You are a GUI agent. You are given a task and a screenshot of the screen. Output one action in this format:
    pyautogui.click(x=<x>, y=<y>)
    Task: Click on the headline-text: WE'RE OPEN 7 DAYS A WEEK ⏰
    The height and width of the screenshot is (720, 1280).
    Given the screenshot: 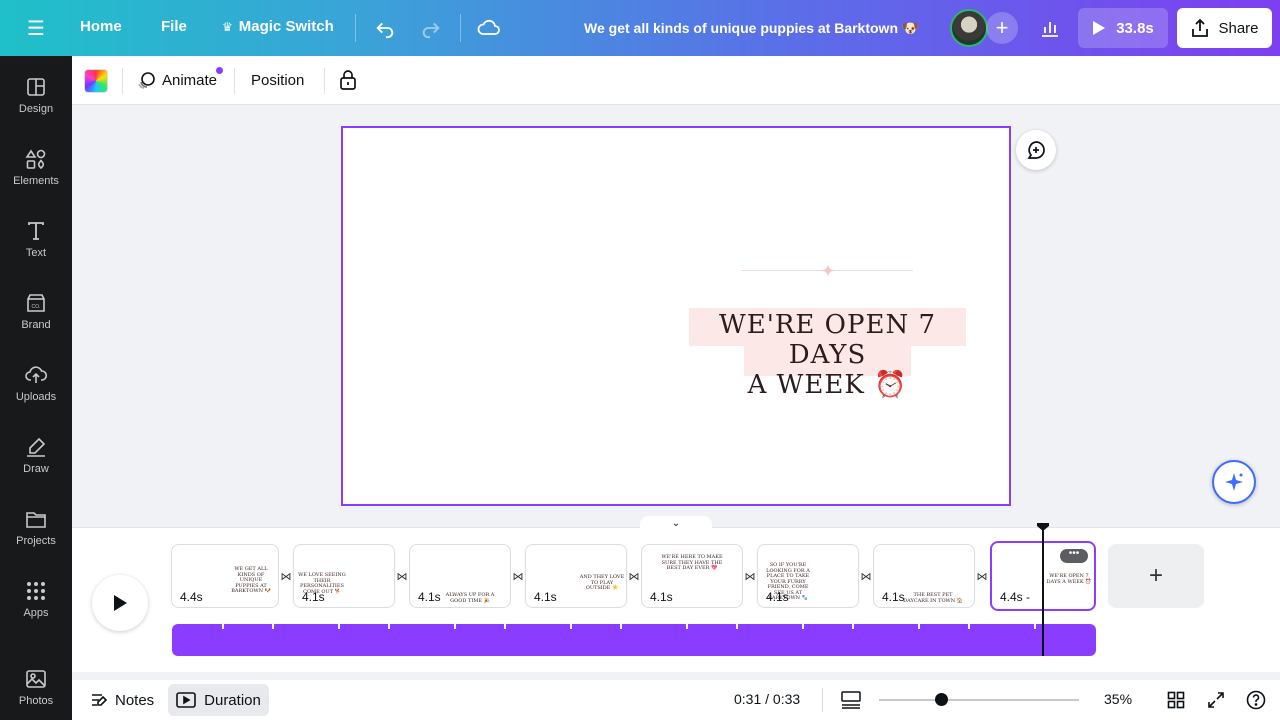 What is the action you would take?
    pyautogui.click(x=827, y=355)
    